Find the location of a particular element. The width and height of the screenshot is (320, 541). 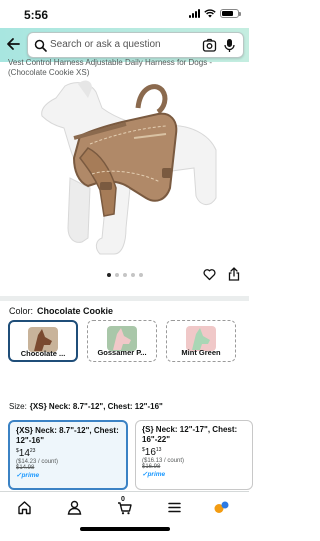

search-icon is located at coordinates (40, 45).